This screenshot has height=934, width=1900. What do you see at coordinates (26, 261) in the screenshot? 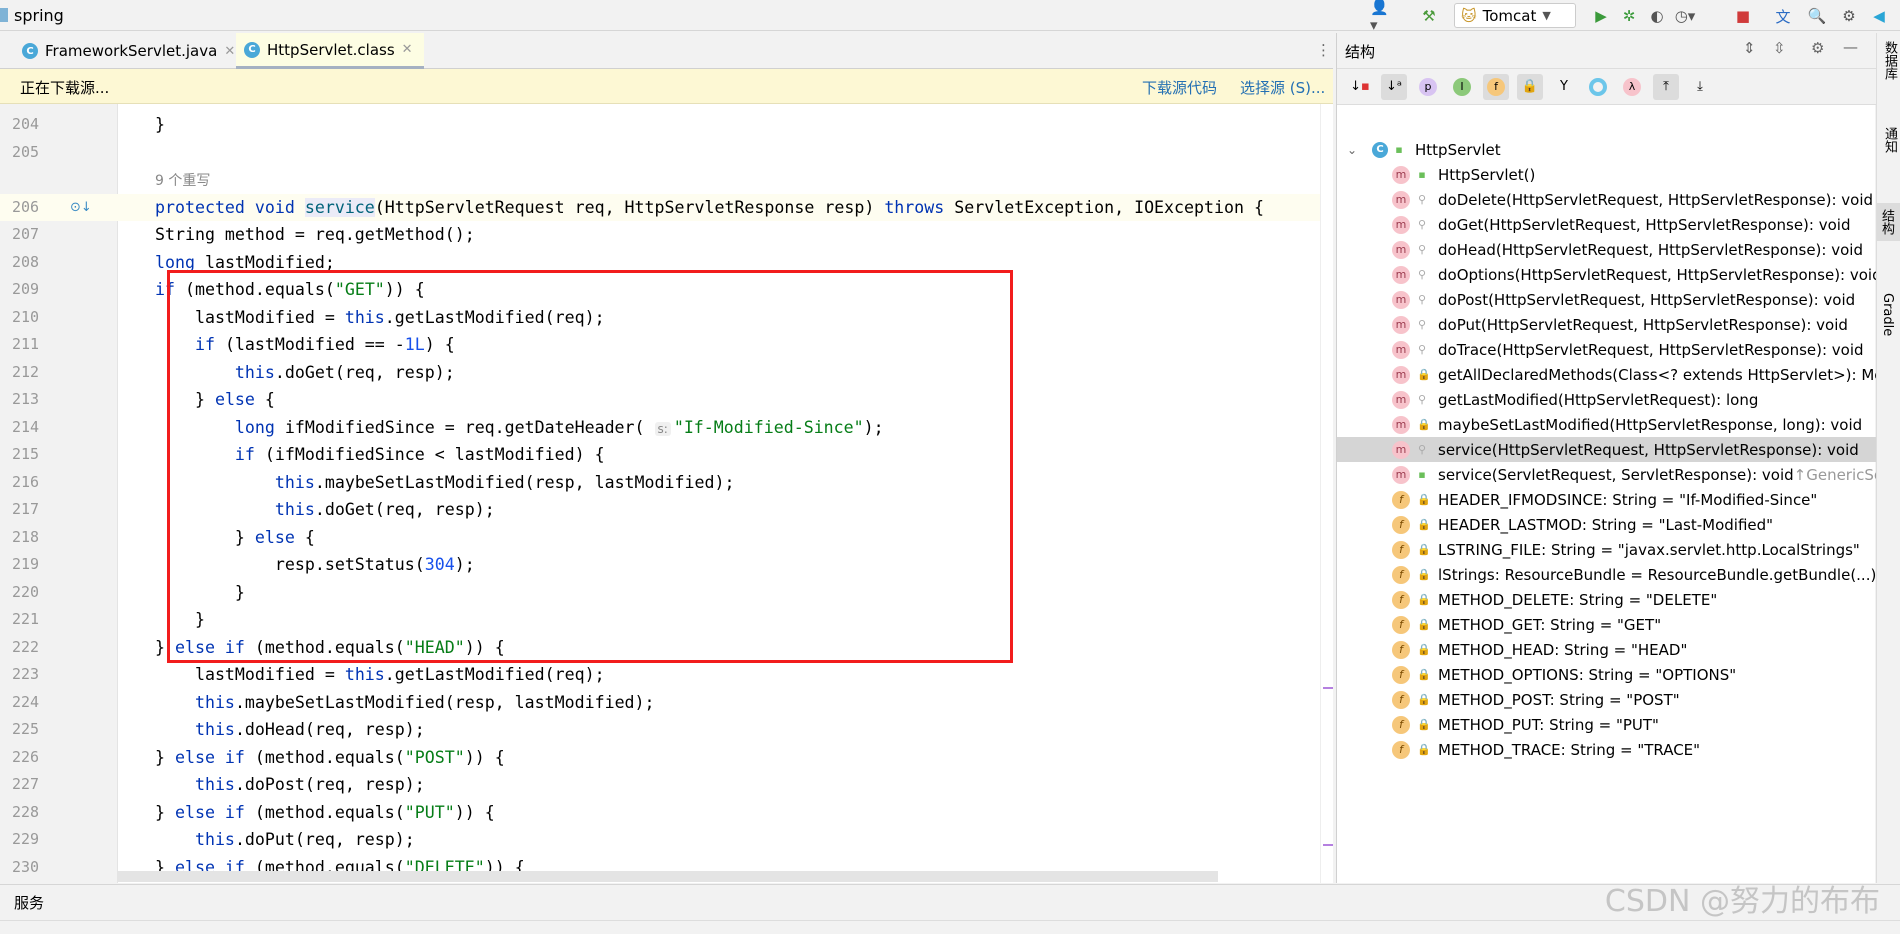
I see `line-number: 208` at bounding box center [26, 261].